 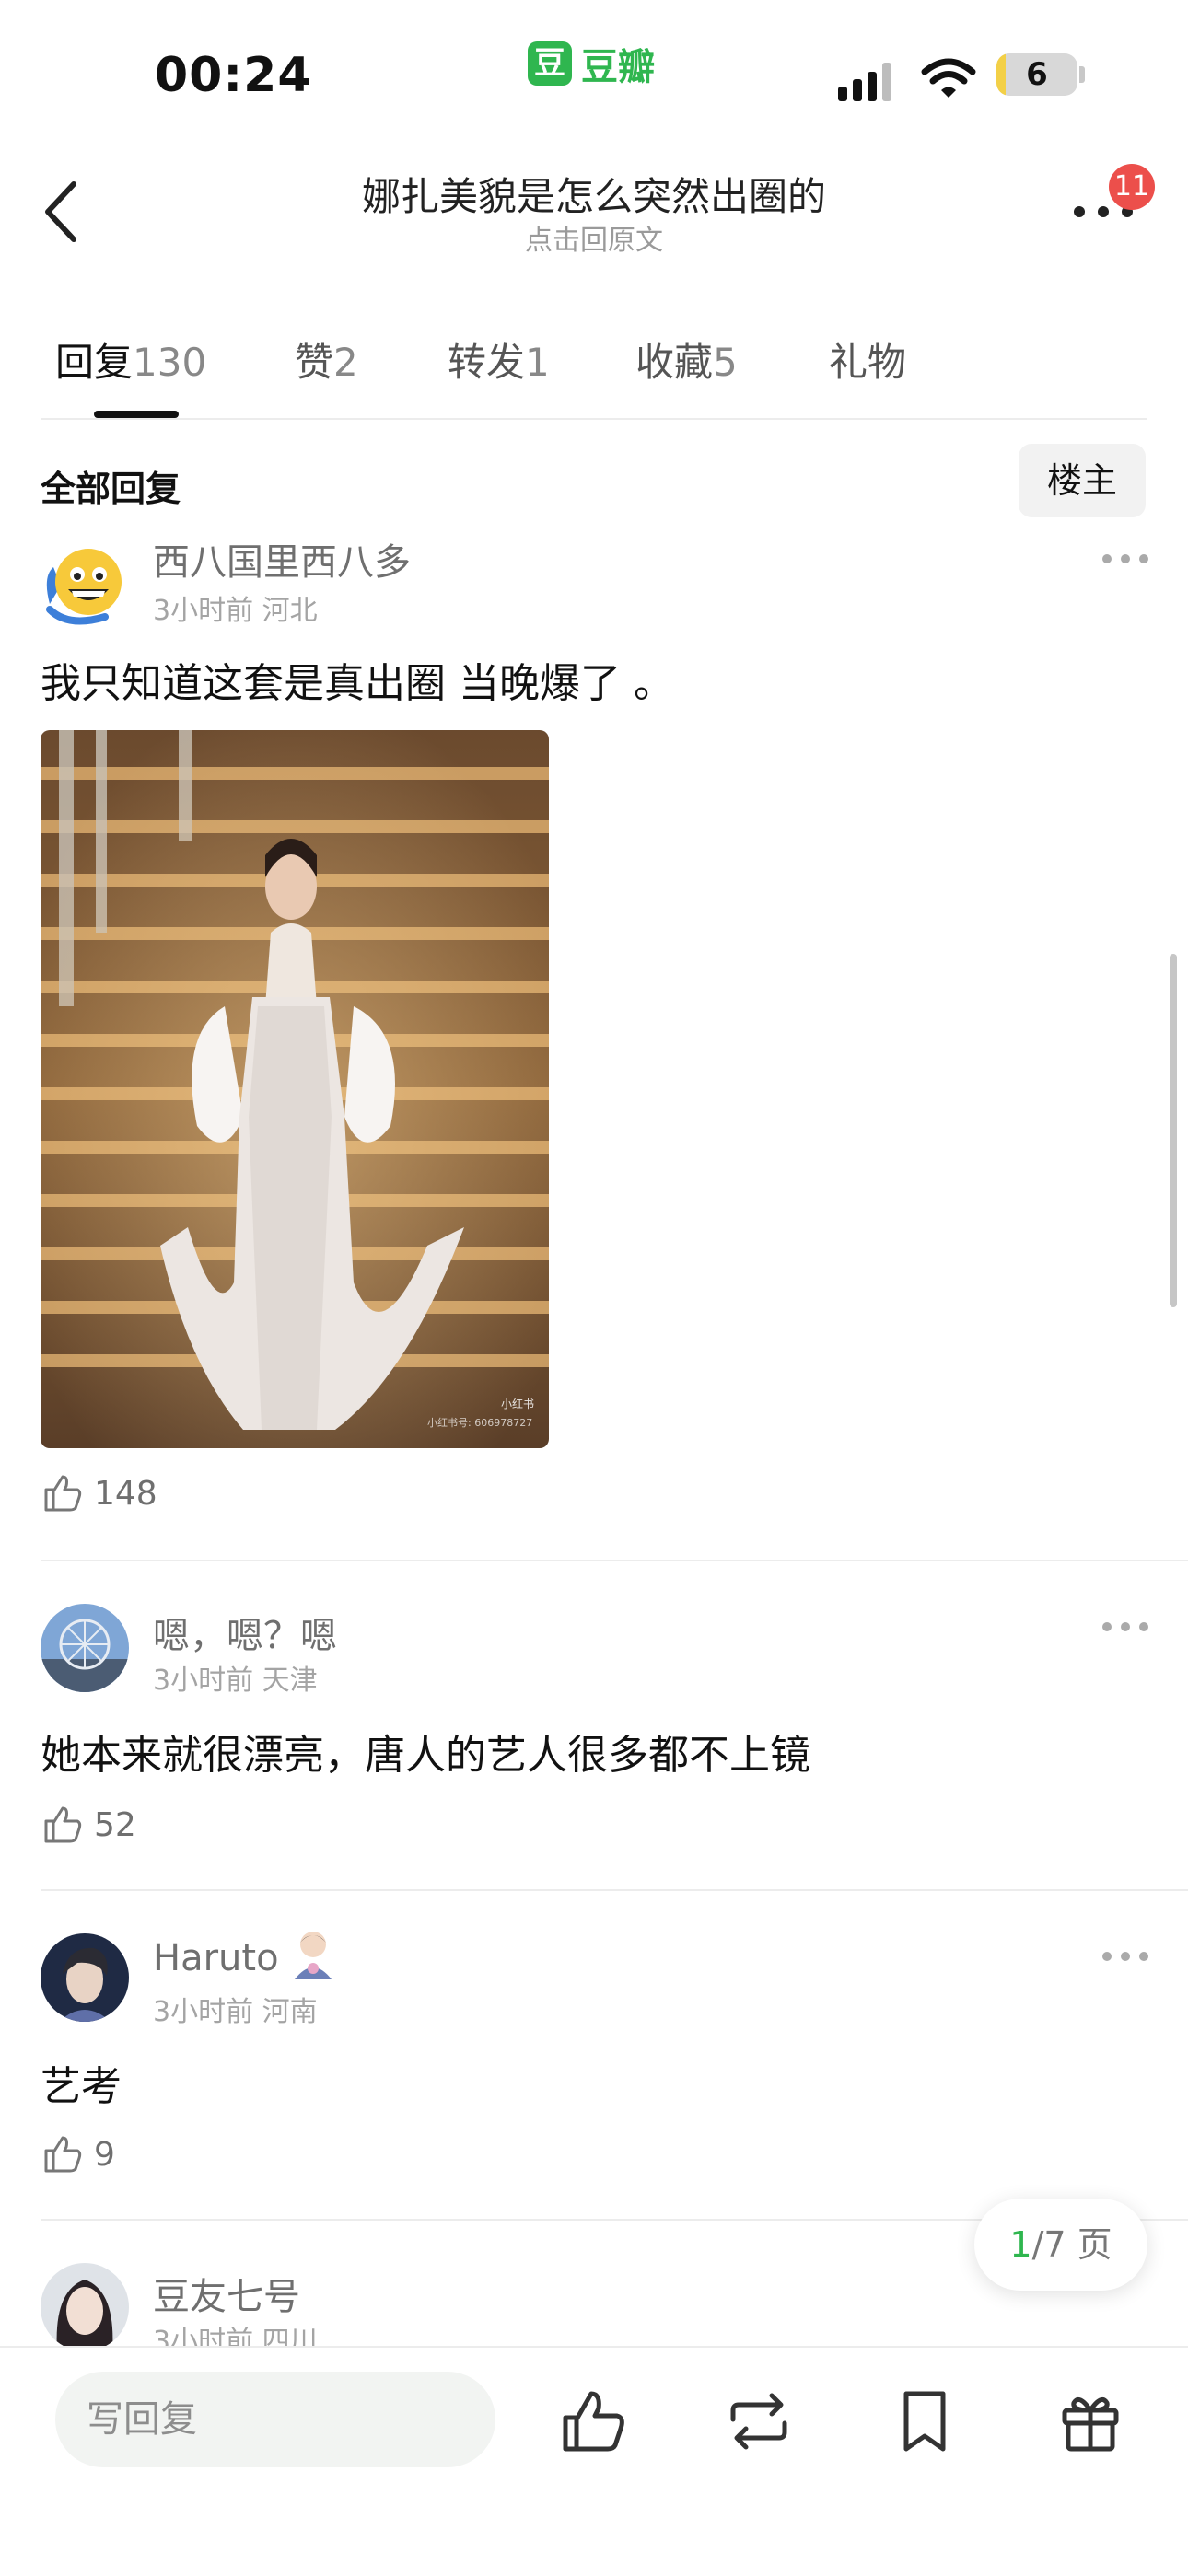 I want to click on username: 豆友七号, so click(x=226, y=2293).